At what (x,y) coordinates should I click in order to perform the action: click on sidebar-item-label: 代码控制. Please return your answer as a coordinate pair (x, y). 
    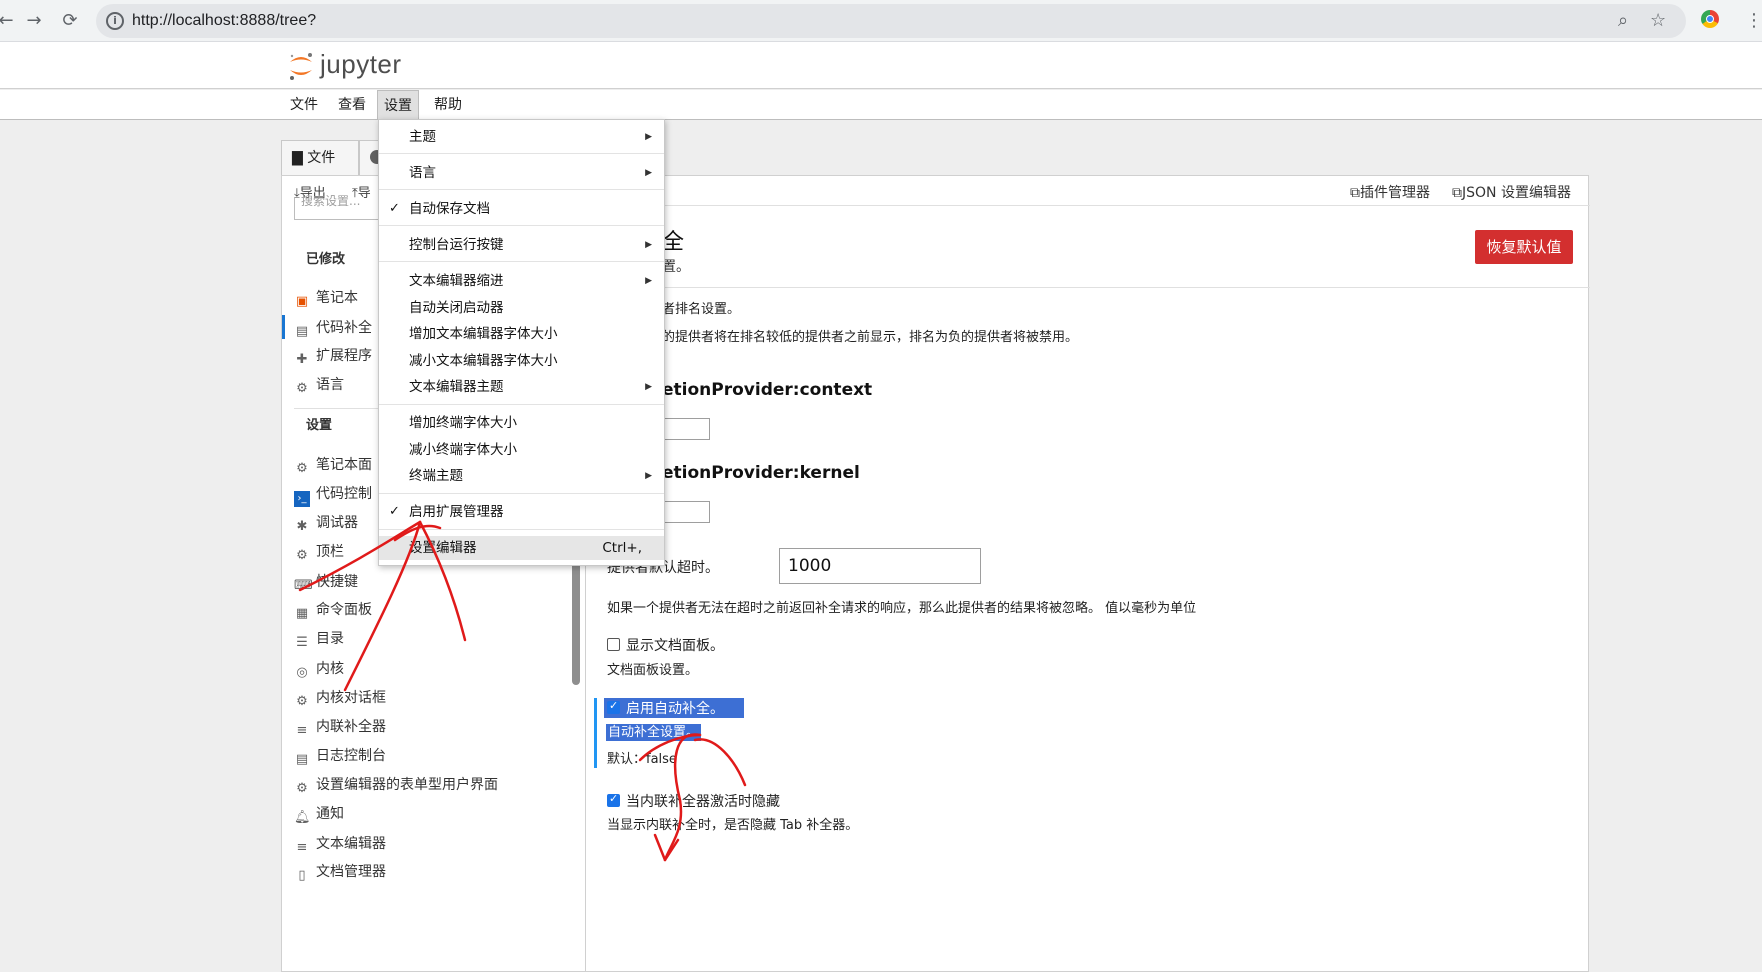
    Looking at the image, I should click on (344, 494).